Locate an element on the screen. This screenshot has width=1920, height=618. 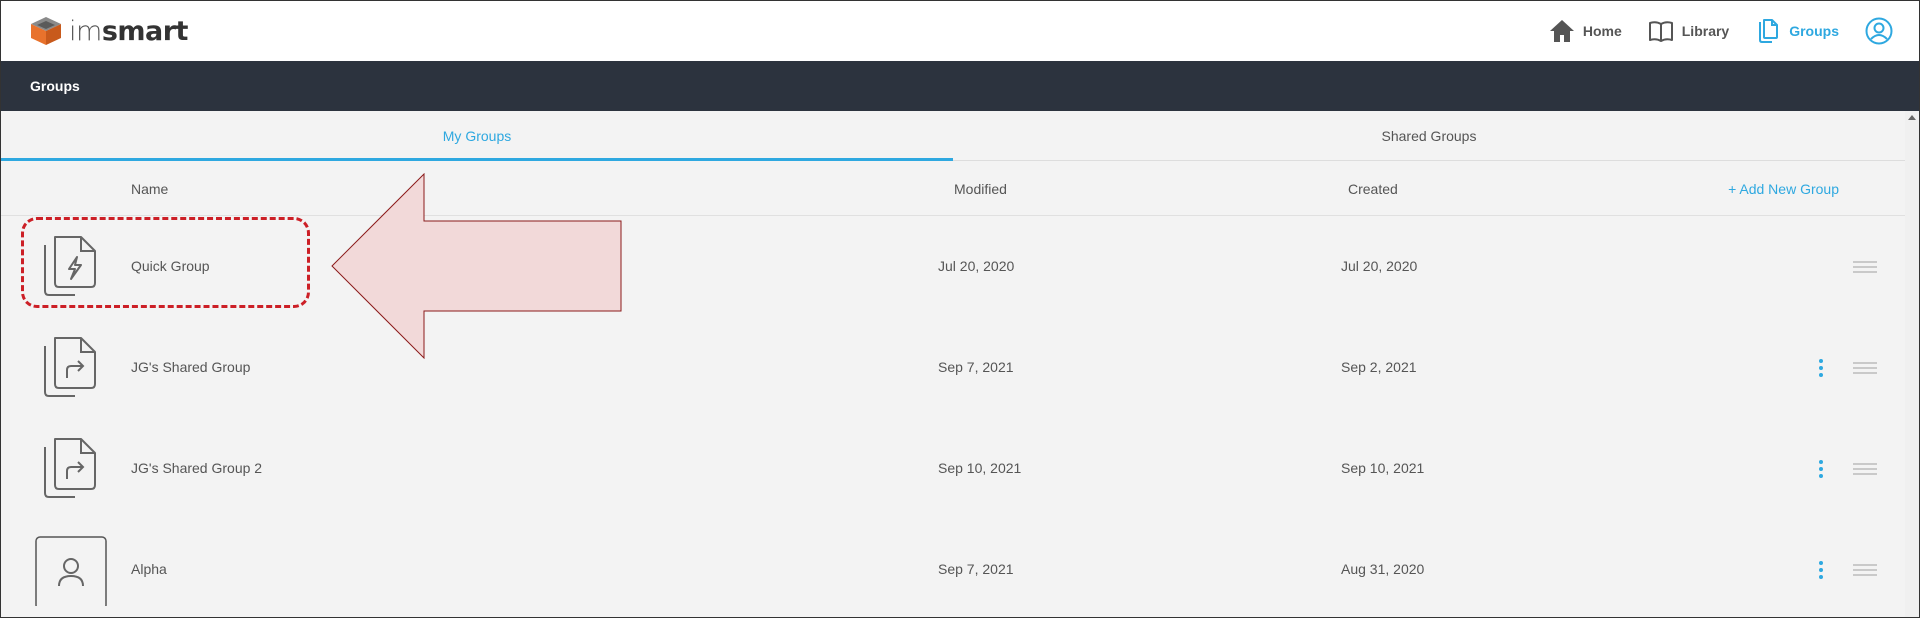
nav-library: Library is located at coordinates (1688, 31).